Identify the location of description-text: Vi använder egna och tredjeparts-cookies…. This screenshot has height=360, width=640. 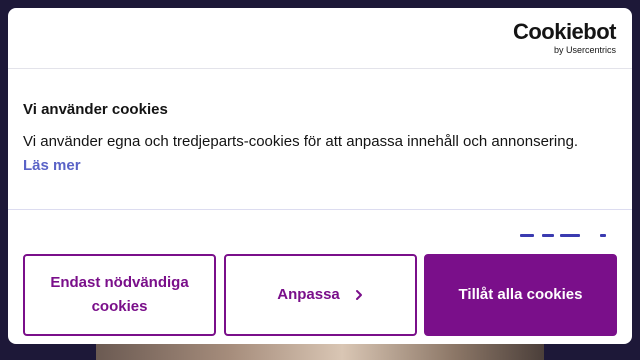
(301, 141).